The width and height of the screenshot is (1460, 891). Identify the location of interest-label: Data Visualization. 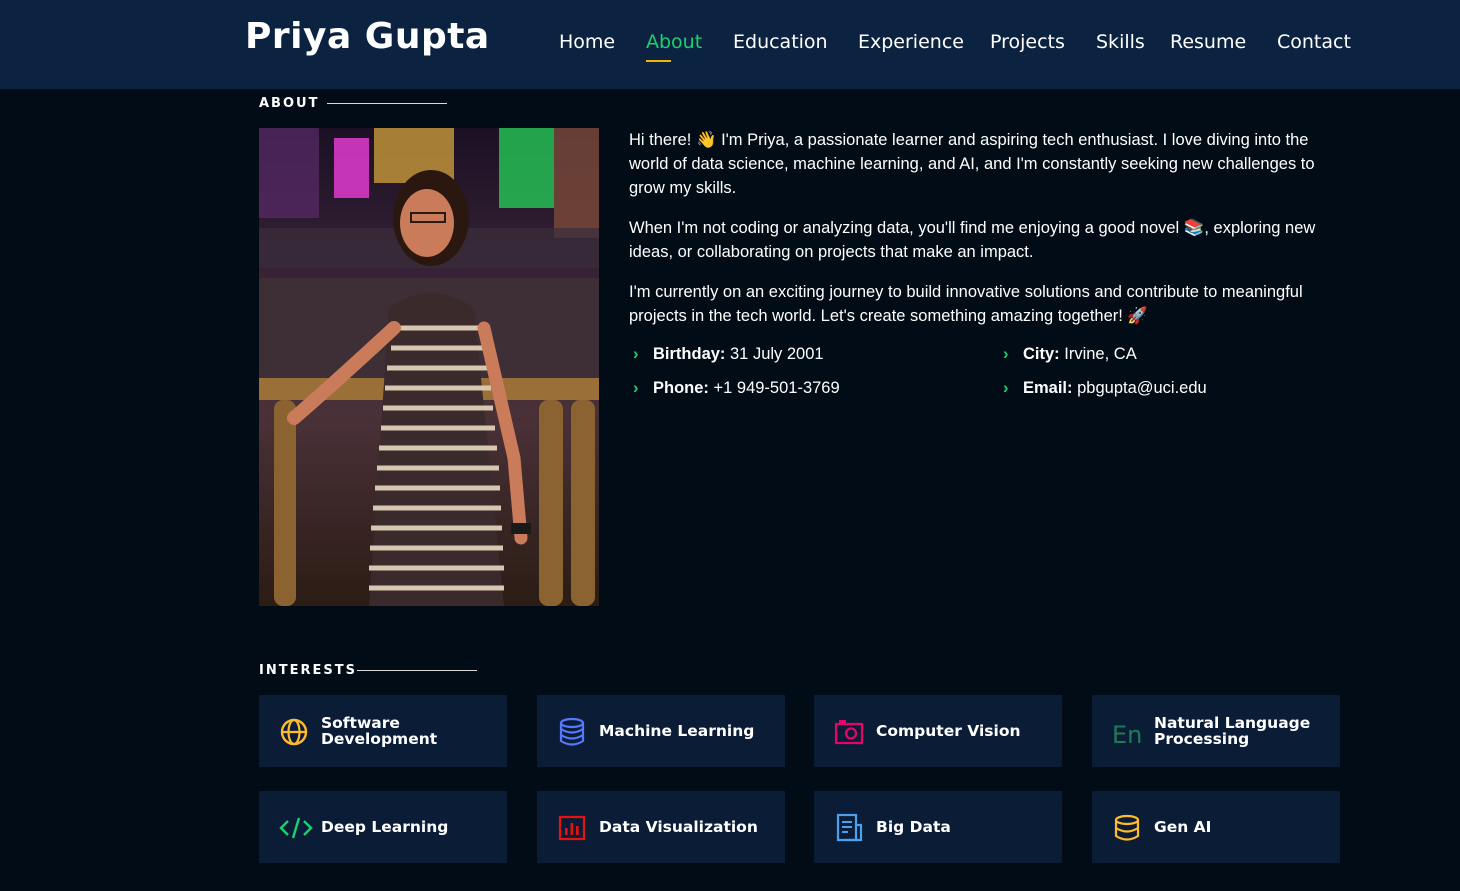
(678, 827).